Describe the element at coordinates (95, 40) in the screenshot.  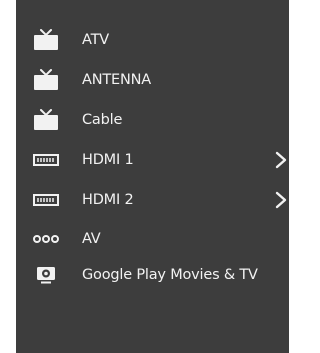
I see `input-item-label: ATV` at that location.